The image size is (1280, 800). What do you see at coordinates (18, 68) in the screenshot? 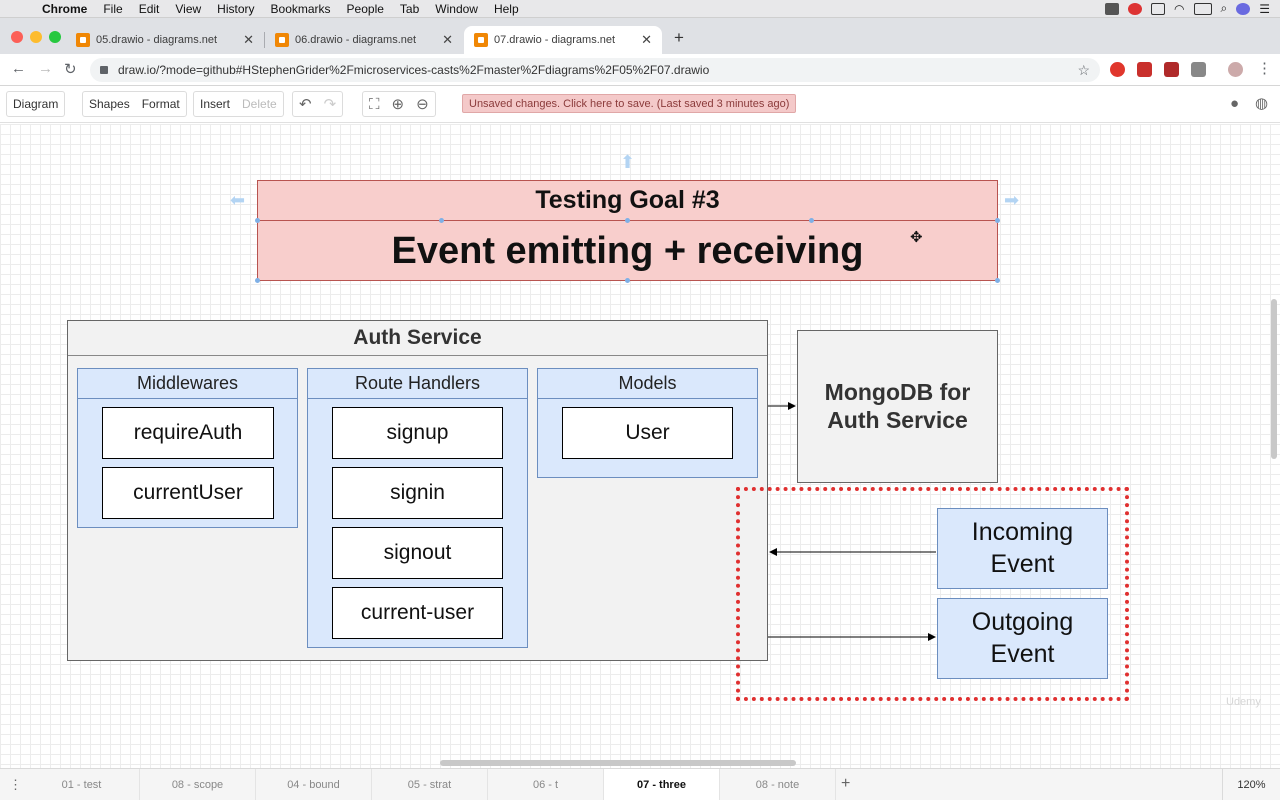
I see `back-icon: ←` at bounding box center [18, 68].